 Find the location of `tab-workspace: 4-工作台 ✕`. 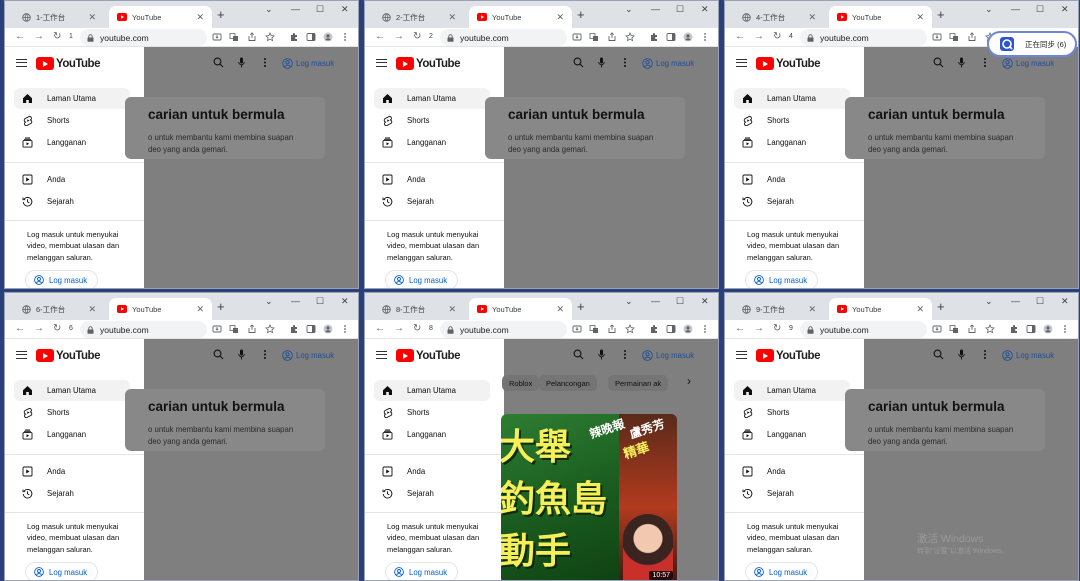

tab-workspace: 4-工作台 ✕ is located at coordinates (778, 17).